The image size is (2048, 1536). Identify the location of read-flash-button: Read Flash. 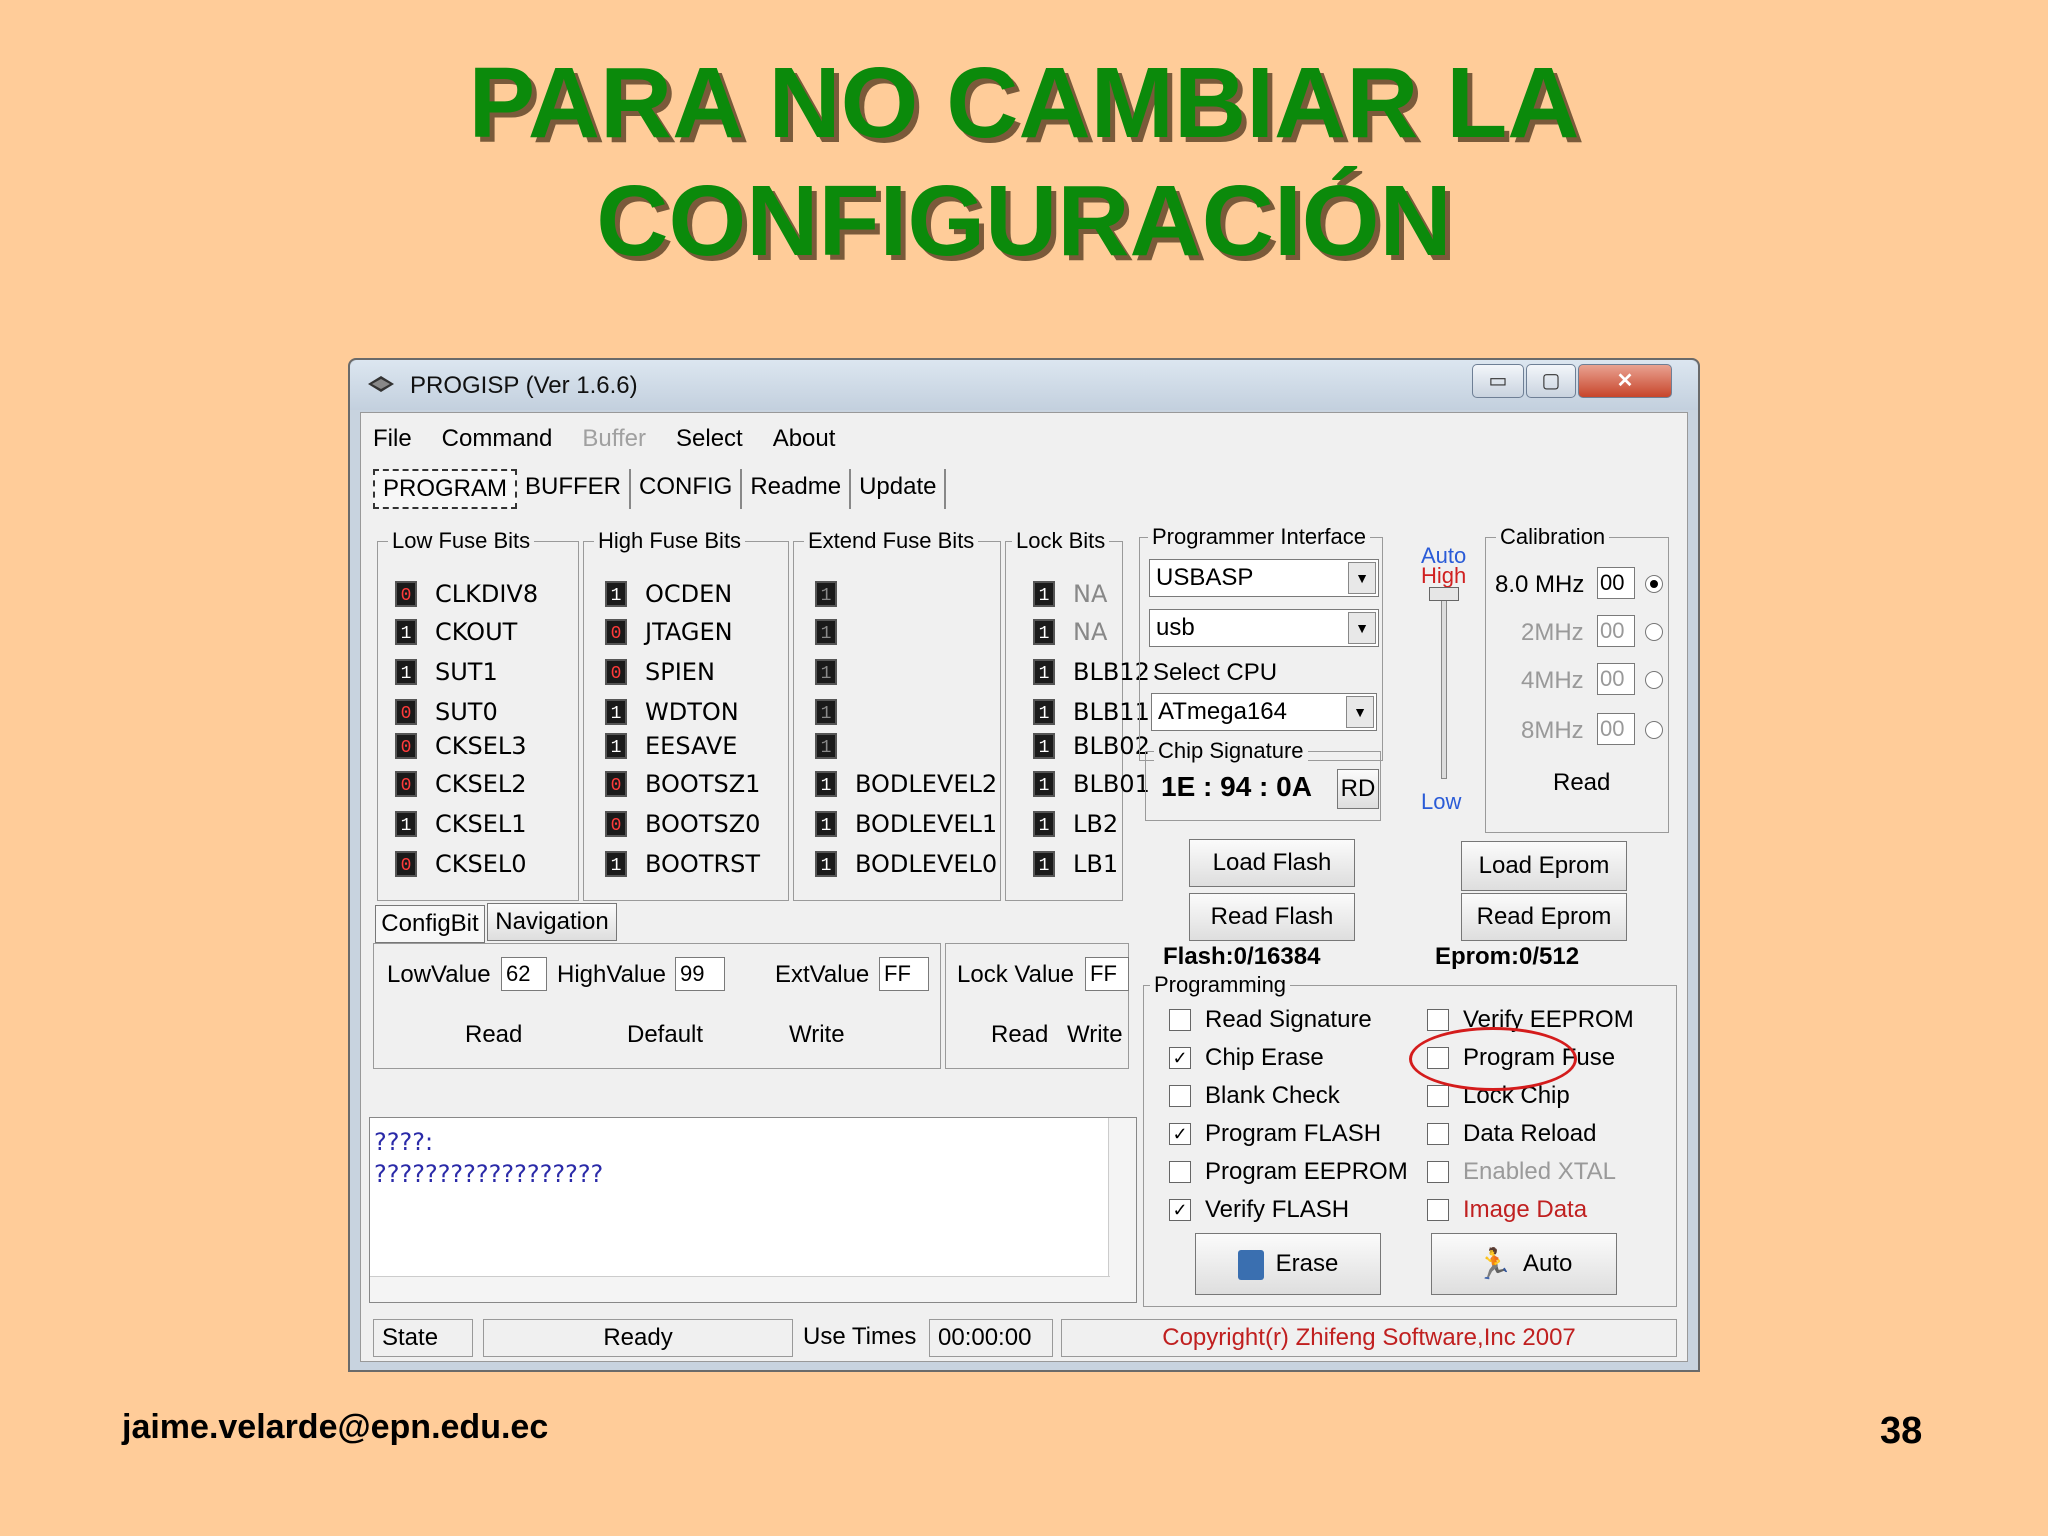
(1272, 917).